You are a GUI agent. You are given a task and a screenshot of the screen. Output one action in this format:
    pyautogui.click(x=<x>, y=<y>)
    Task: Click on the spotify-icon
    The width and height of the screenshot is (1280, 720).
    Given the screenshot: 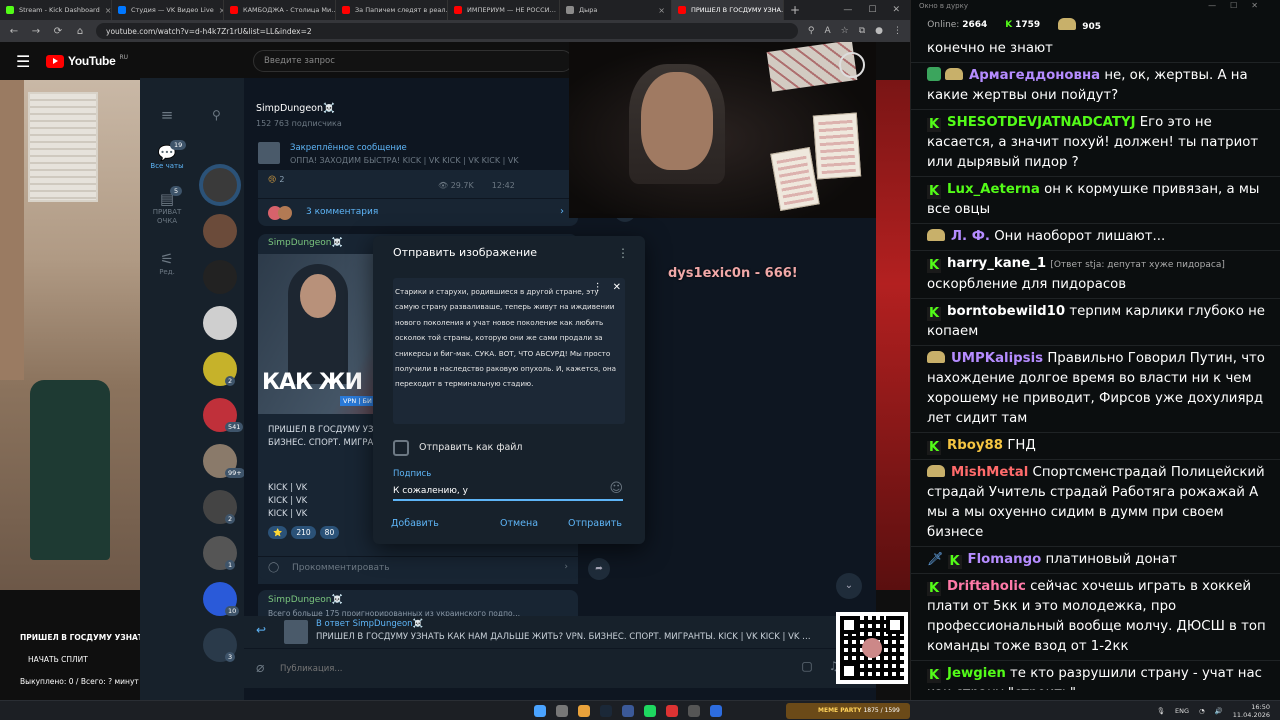 What is the action you would take?
    pyautogui.click(x=650, y=711)
    